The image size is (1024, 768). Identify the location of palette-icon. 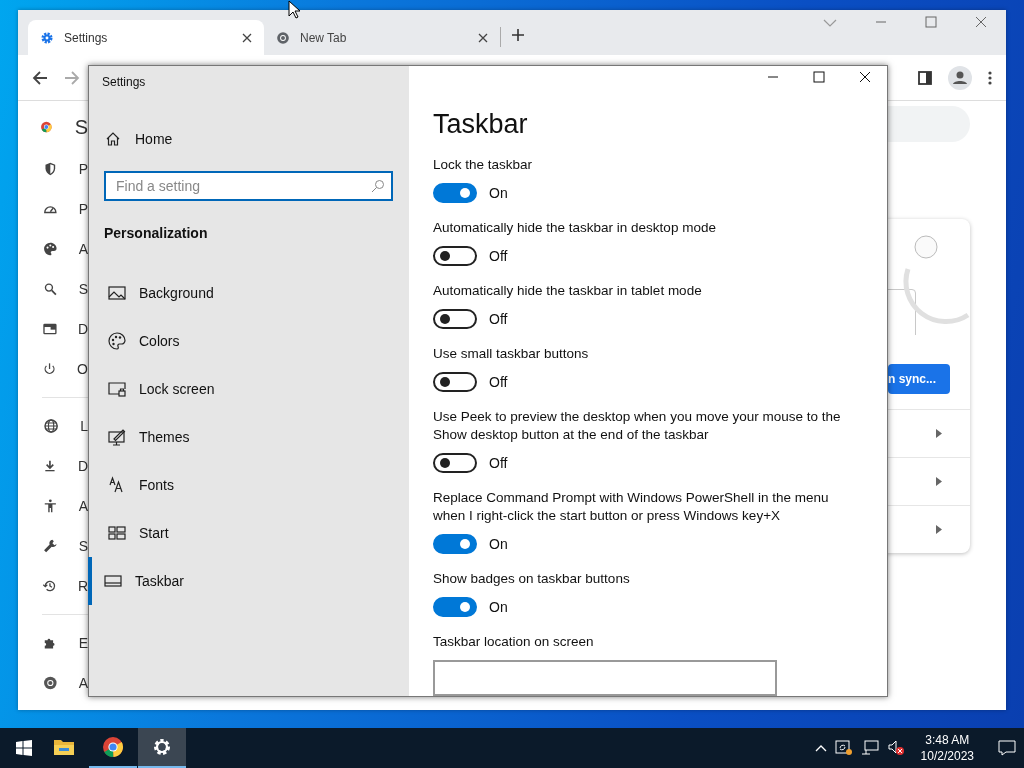
(117, 341).